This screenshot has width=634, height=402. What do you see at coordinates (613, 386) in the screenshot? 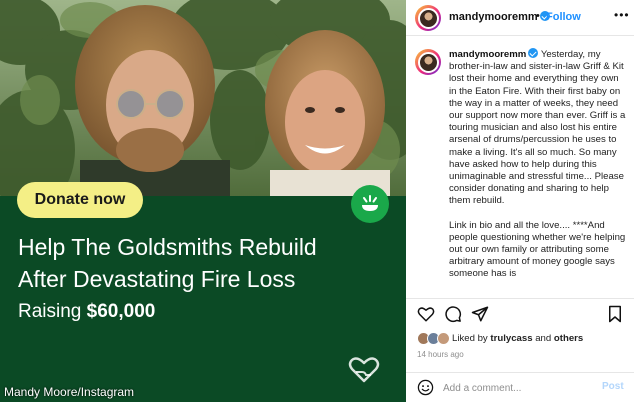
I see `post-comment-button: Post` at bounding box center [613, 386].